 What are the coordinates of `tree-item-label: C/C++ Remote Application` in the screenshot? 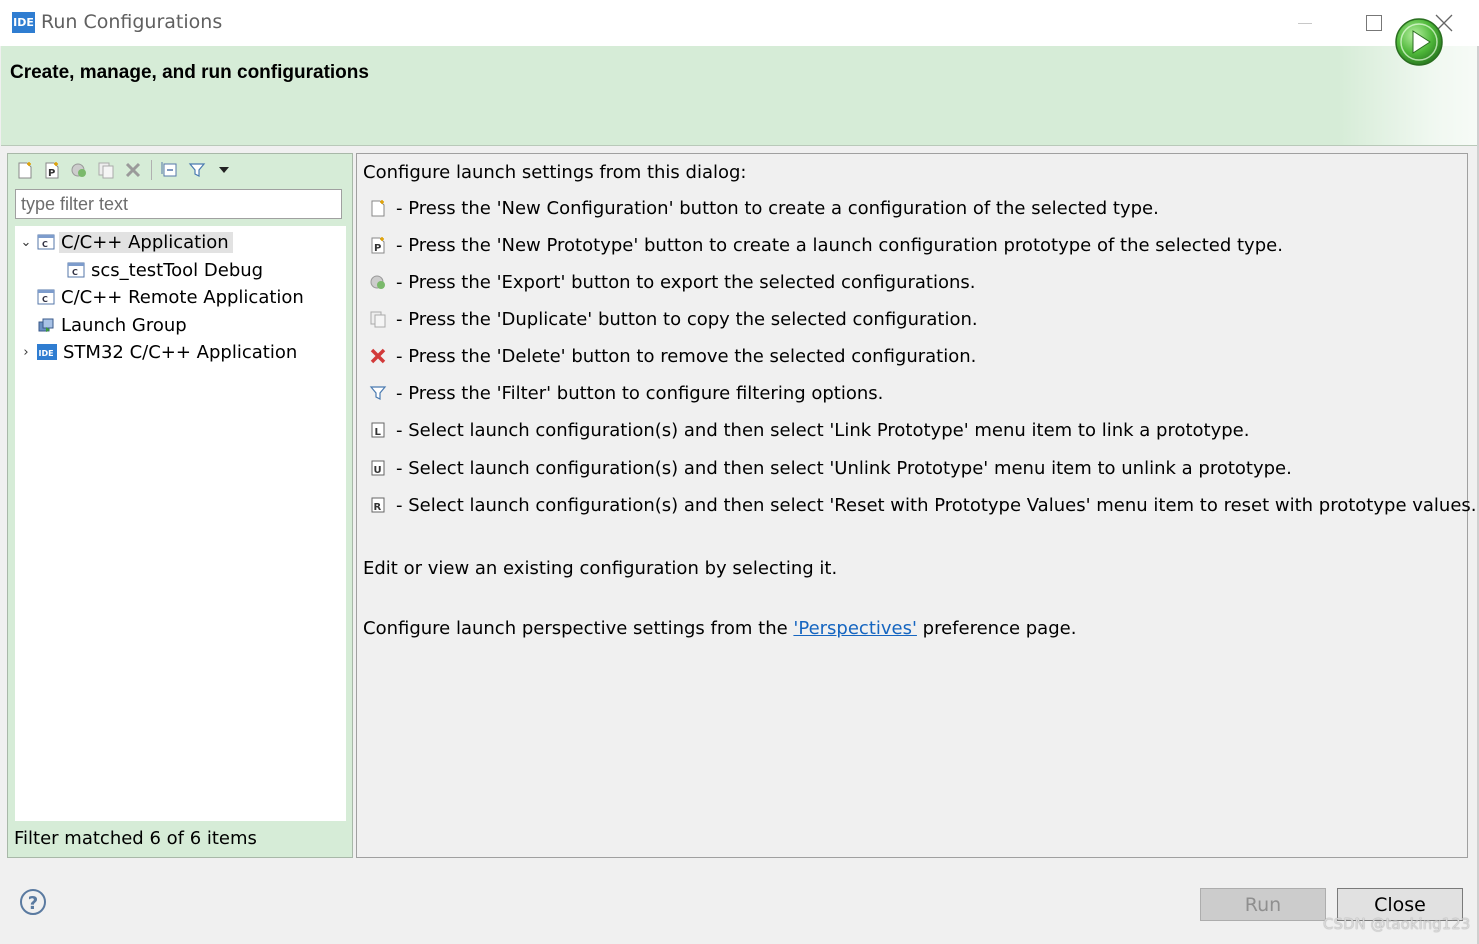 It's located at (182, 297).